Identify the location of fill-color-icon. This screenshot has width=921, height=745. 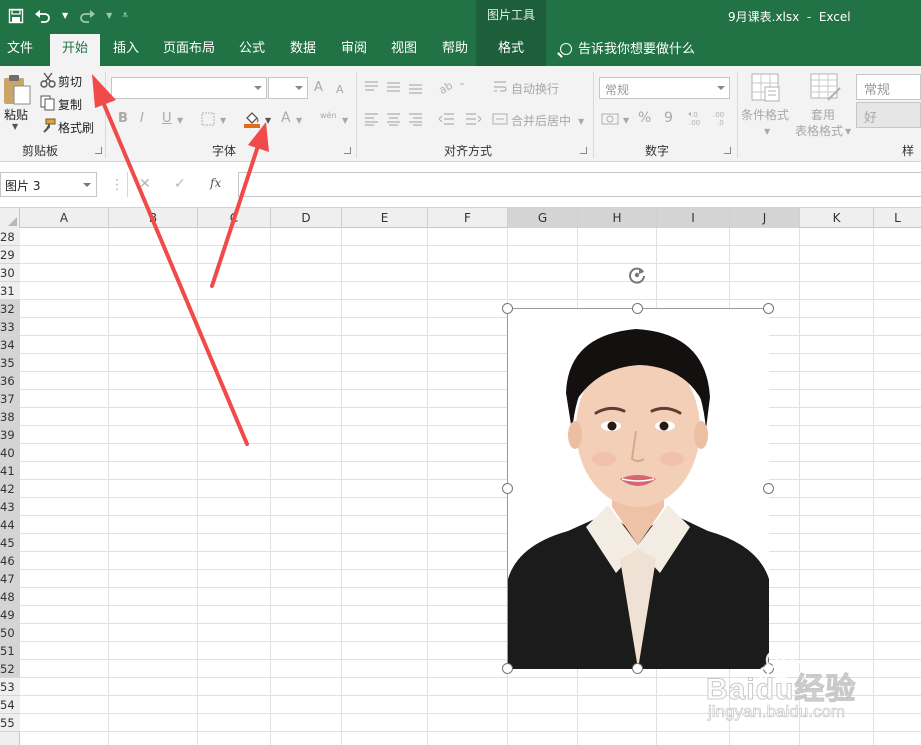
(252, 119).